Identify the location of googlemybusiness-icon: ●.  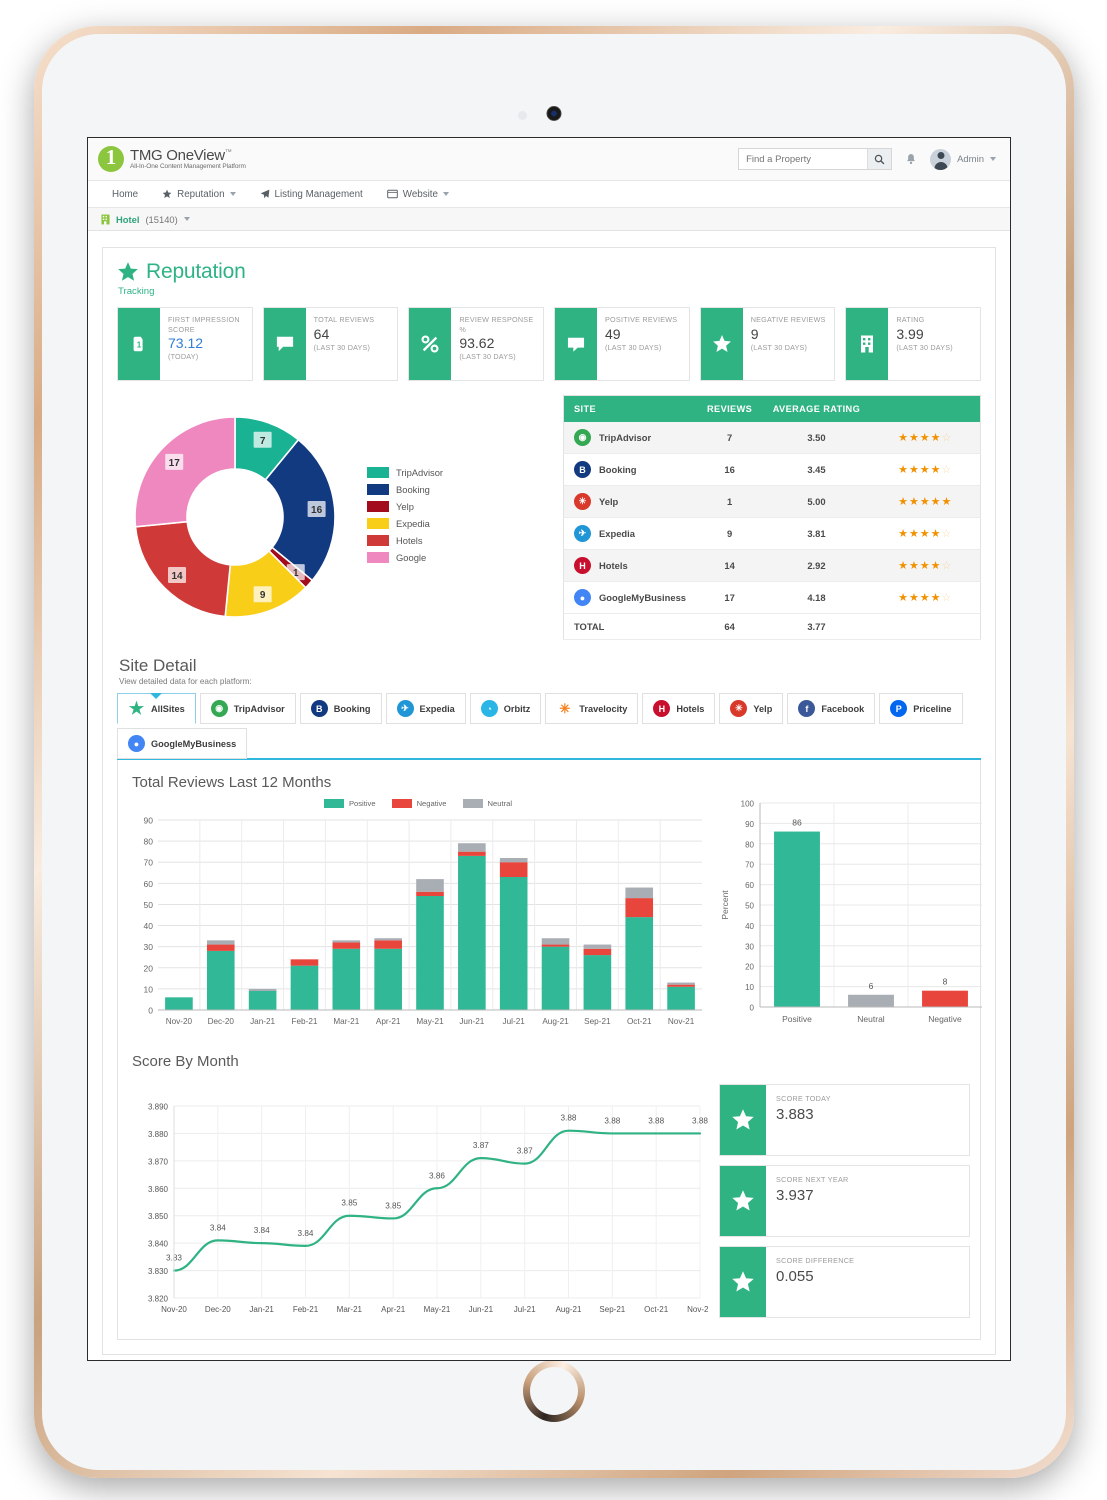
(136, 743).